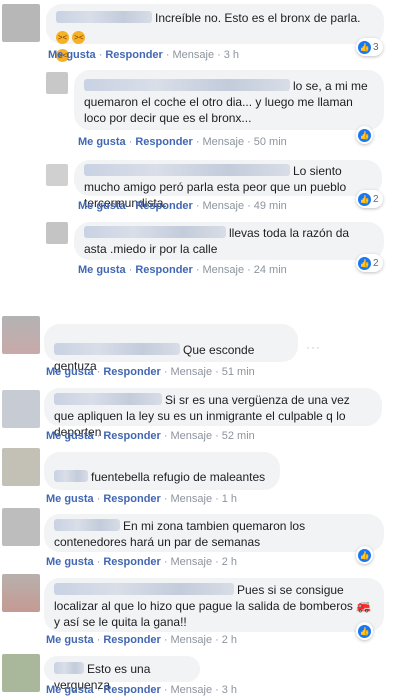 The image size is (404, 700). I want to click on timestamp: 1 h, so click(229, 499).